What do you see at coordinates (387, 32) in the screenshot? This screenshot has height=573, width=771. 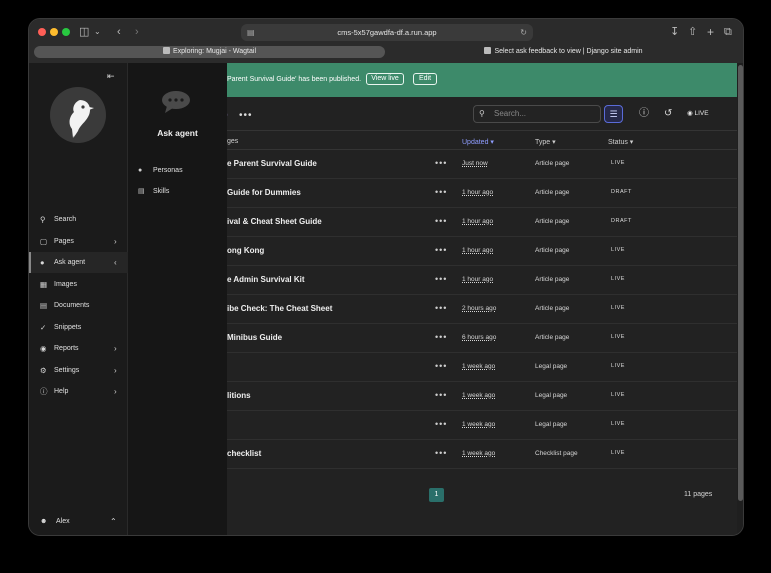 I see `address-bar: ▤ cms-5x57gawdfa-df.a.run.app ↻` at bounding box center [387, 32].